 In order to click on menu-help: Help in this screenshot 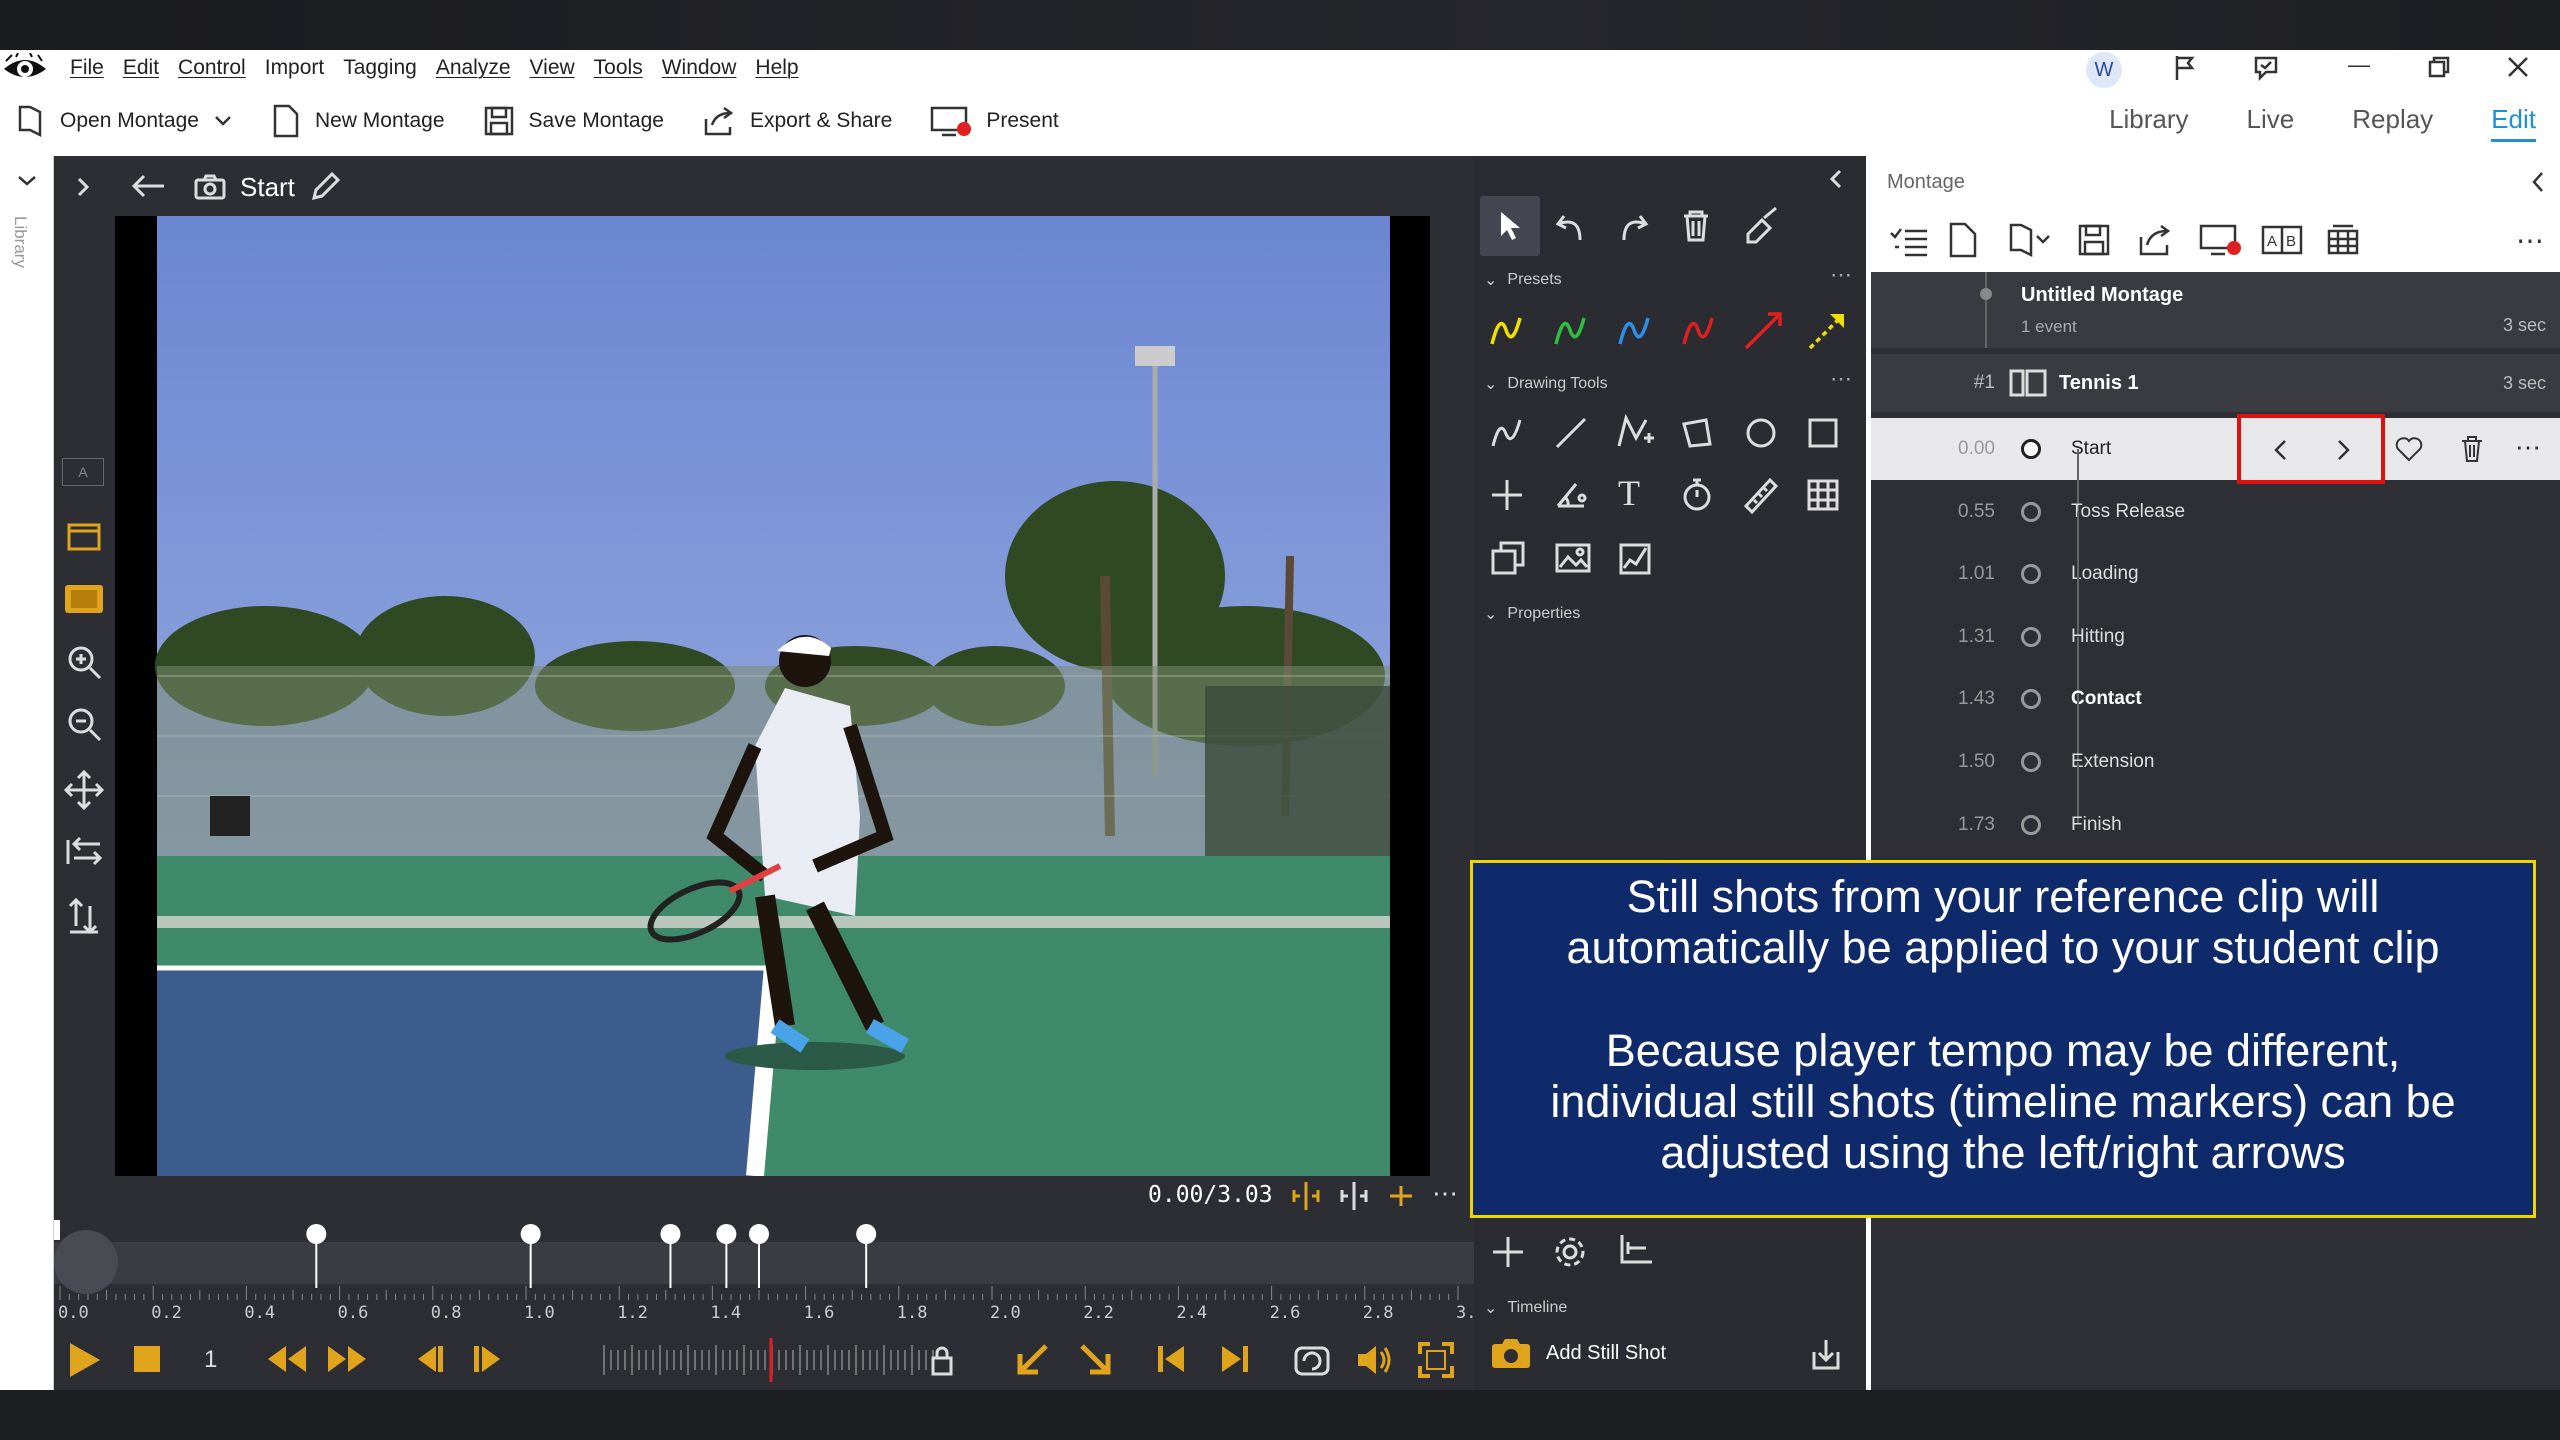, I will do `click(776, 68)`.